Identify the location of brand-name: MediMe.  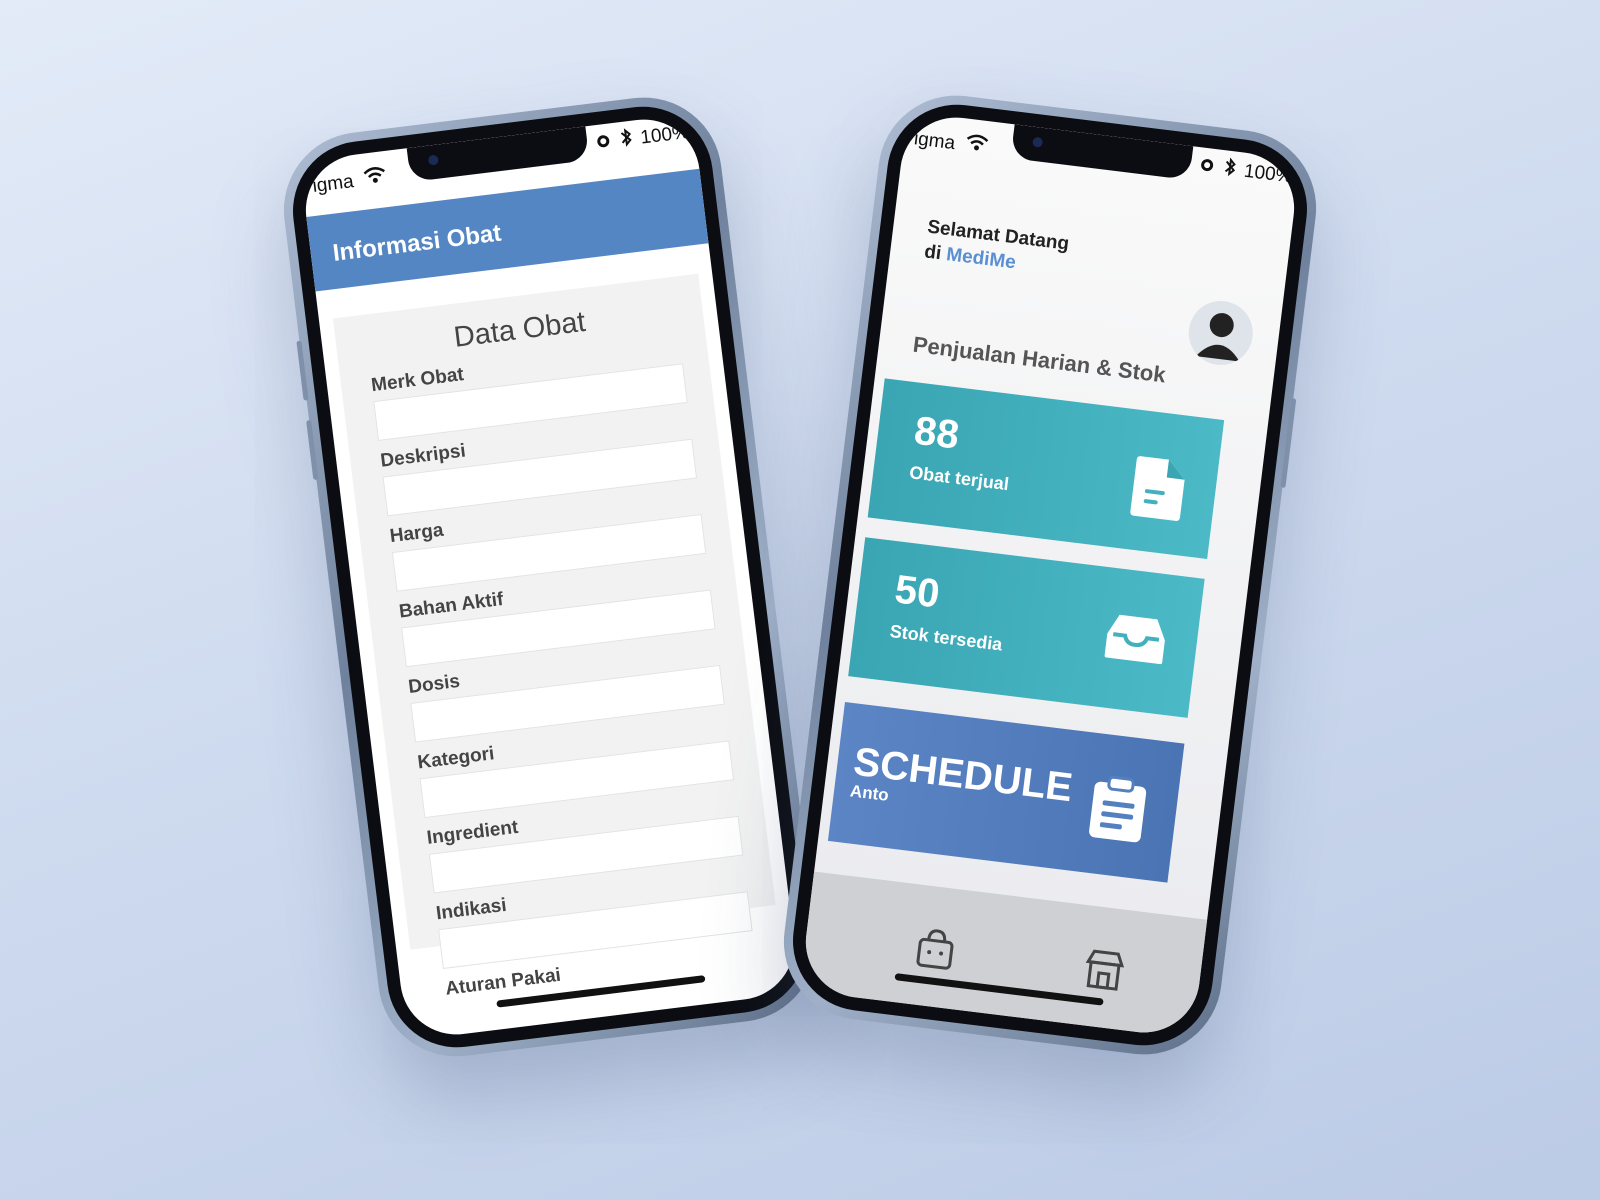
(981, 259).